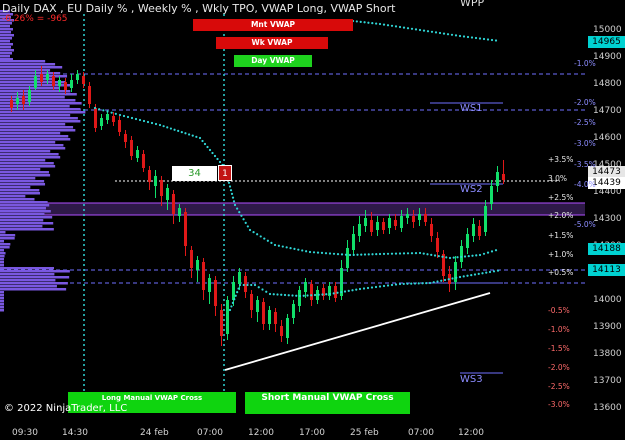 This screenshot has width=625, height=440. What do you see at coordinates (327, 403) in the screenshot?
I see `short-manual-vwap-cross-button: Short Manual VWAP Cross` at bounding box center [327, 403].